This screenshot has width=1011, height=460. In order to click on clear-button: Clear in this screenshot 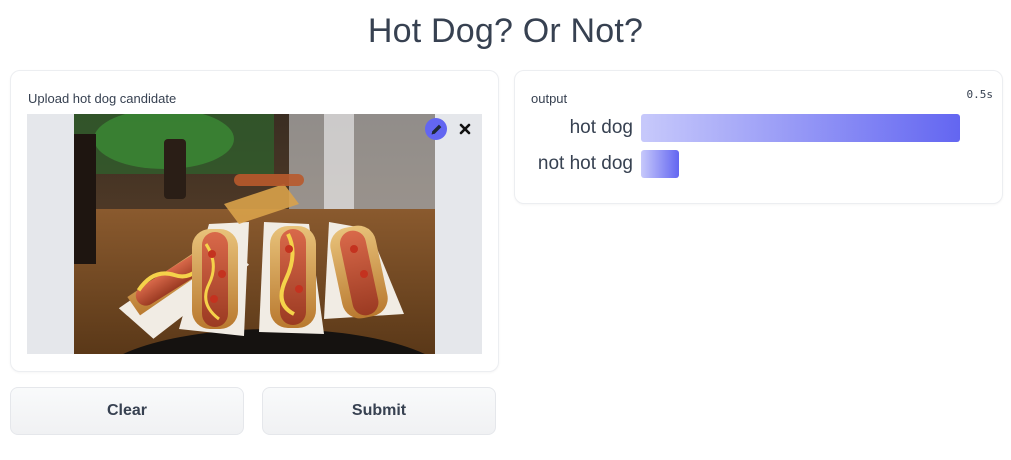, I will do `click(127, 411)`.